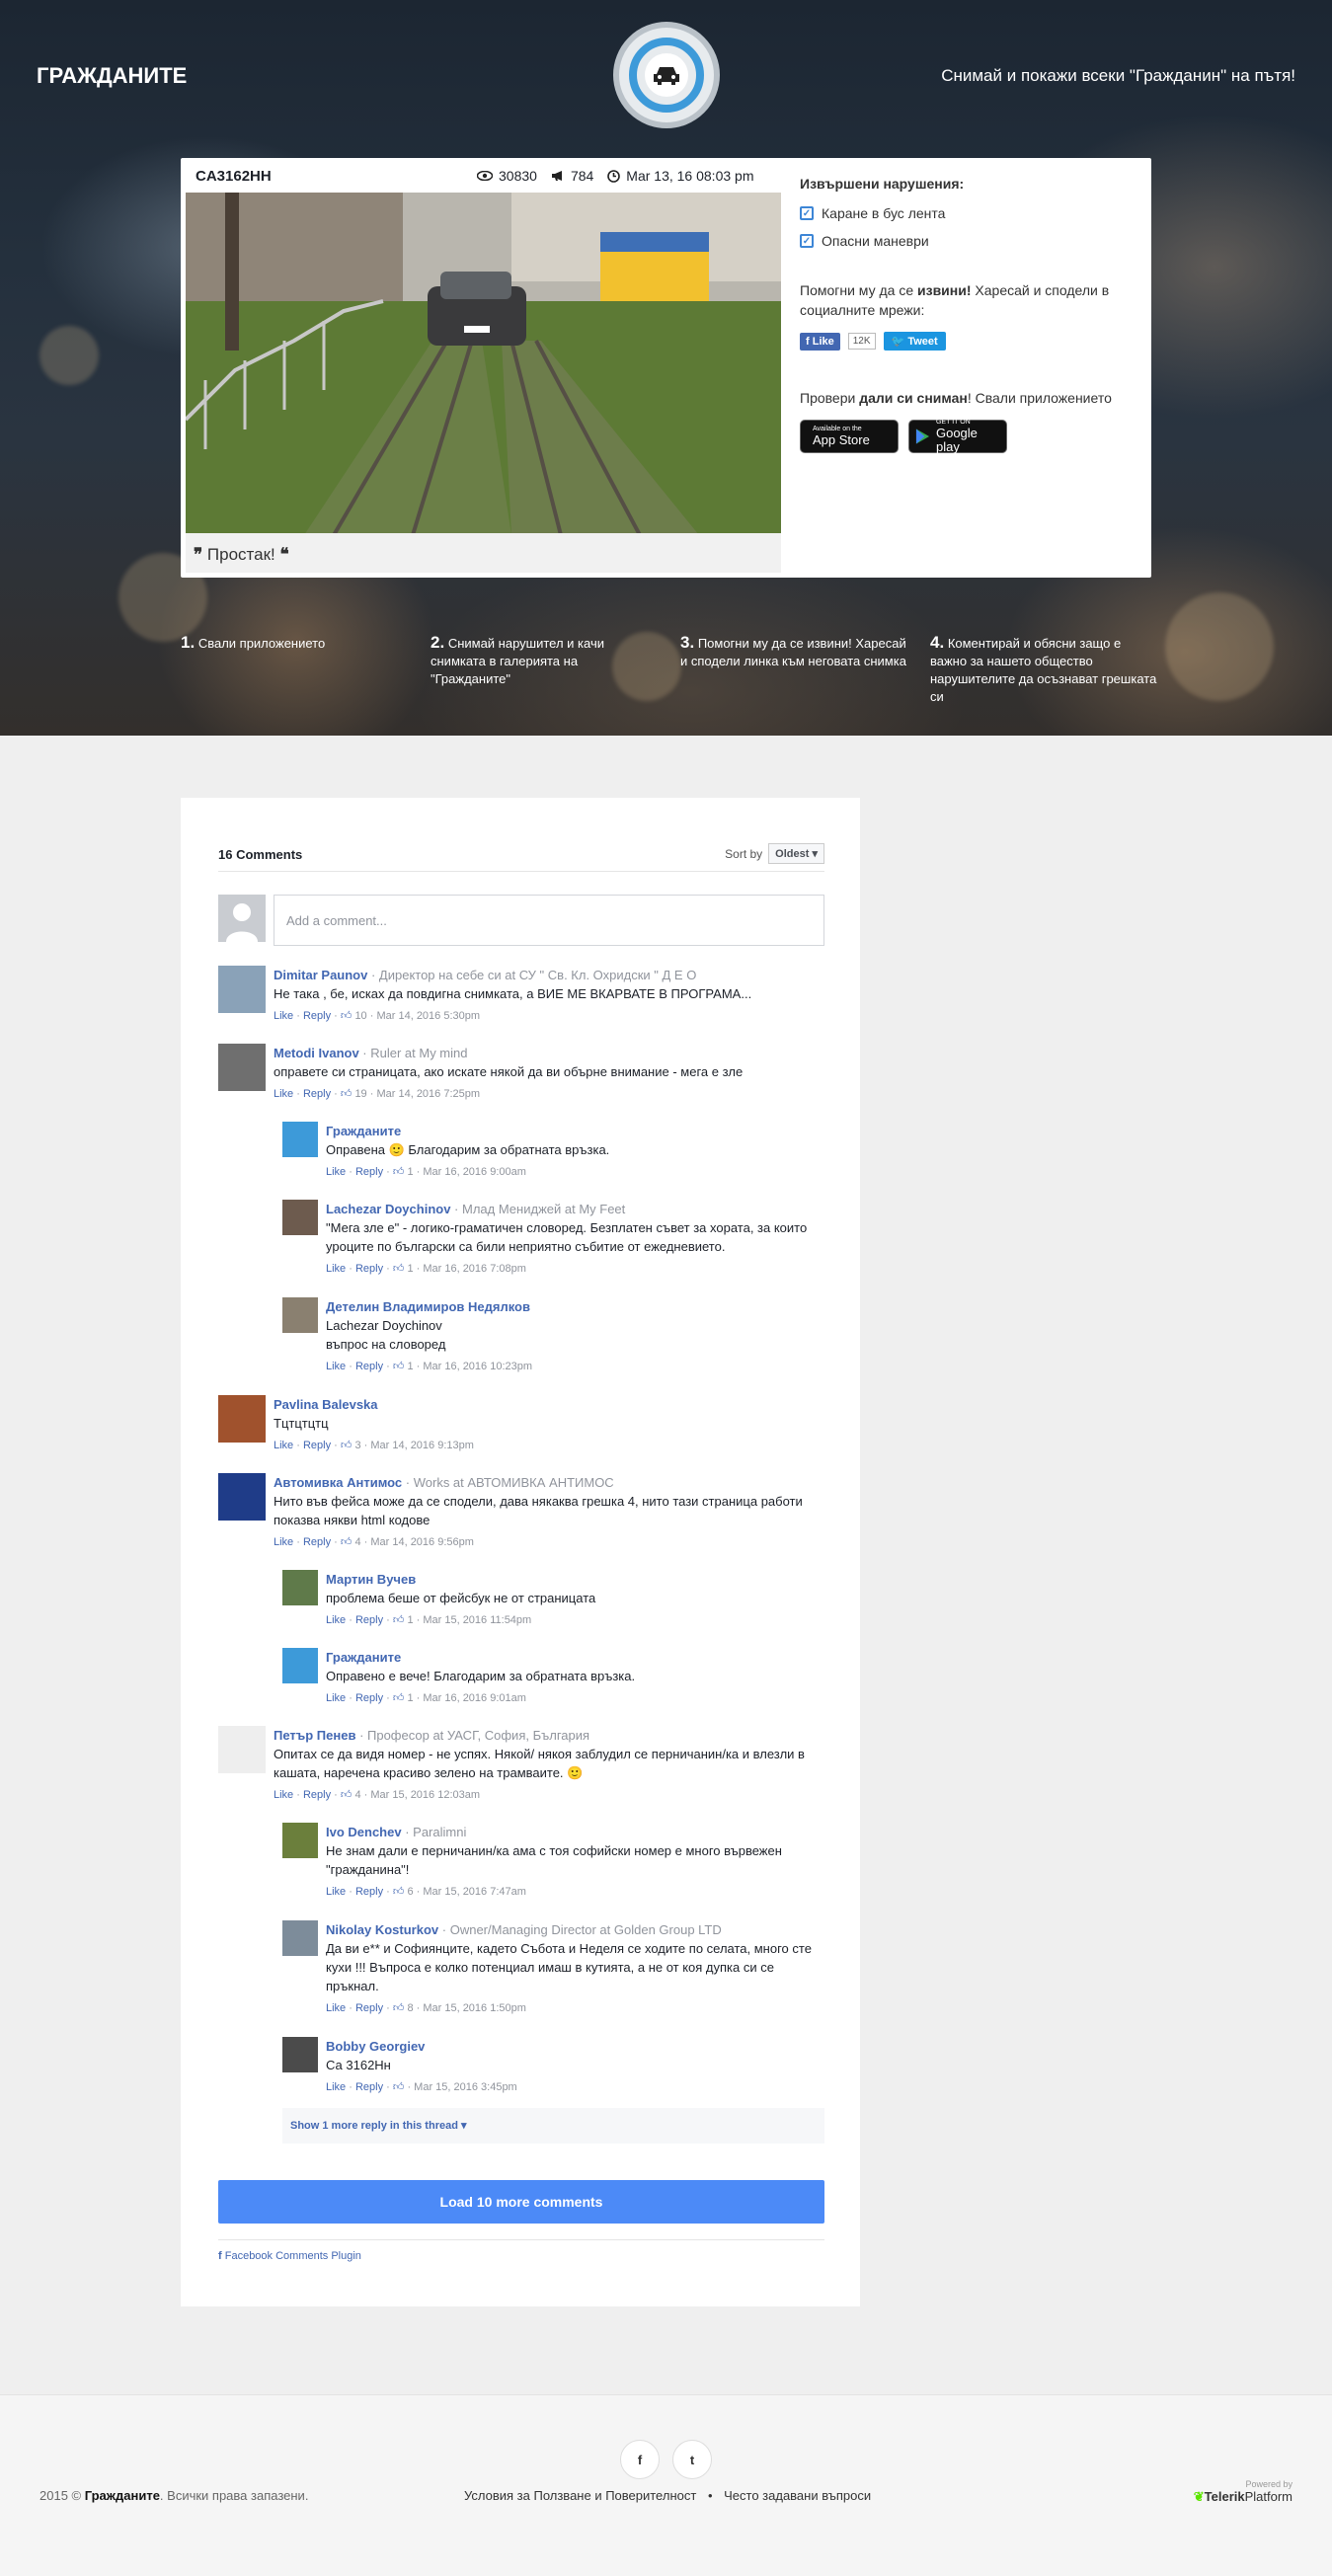 The height and width of the screenshot is (2576, 1332). I want to click on google-play-button: GET IT ON Google play, so click(957, 436).